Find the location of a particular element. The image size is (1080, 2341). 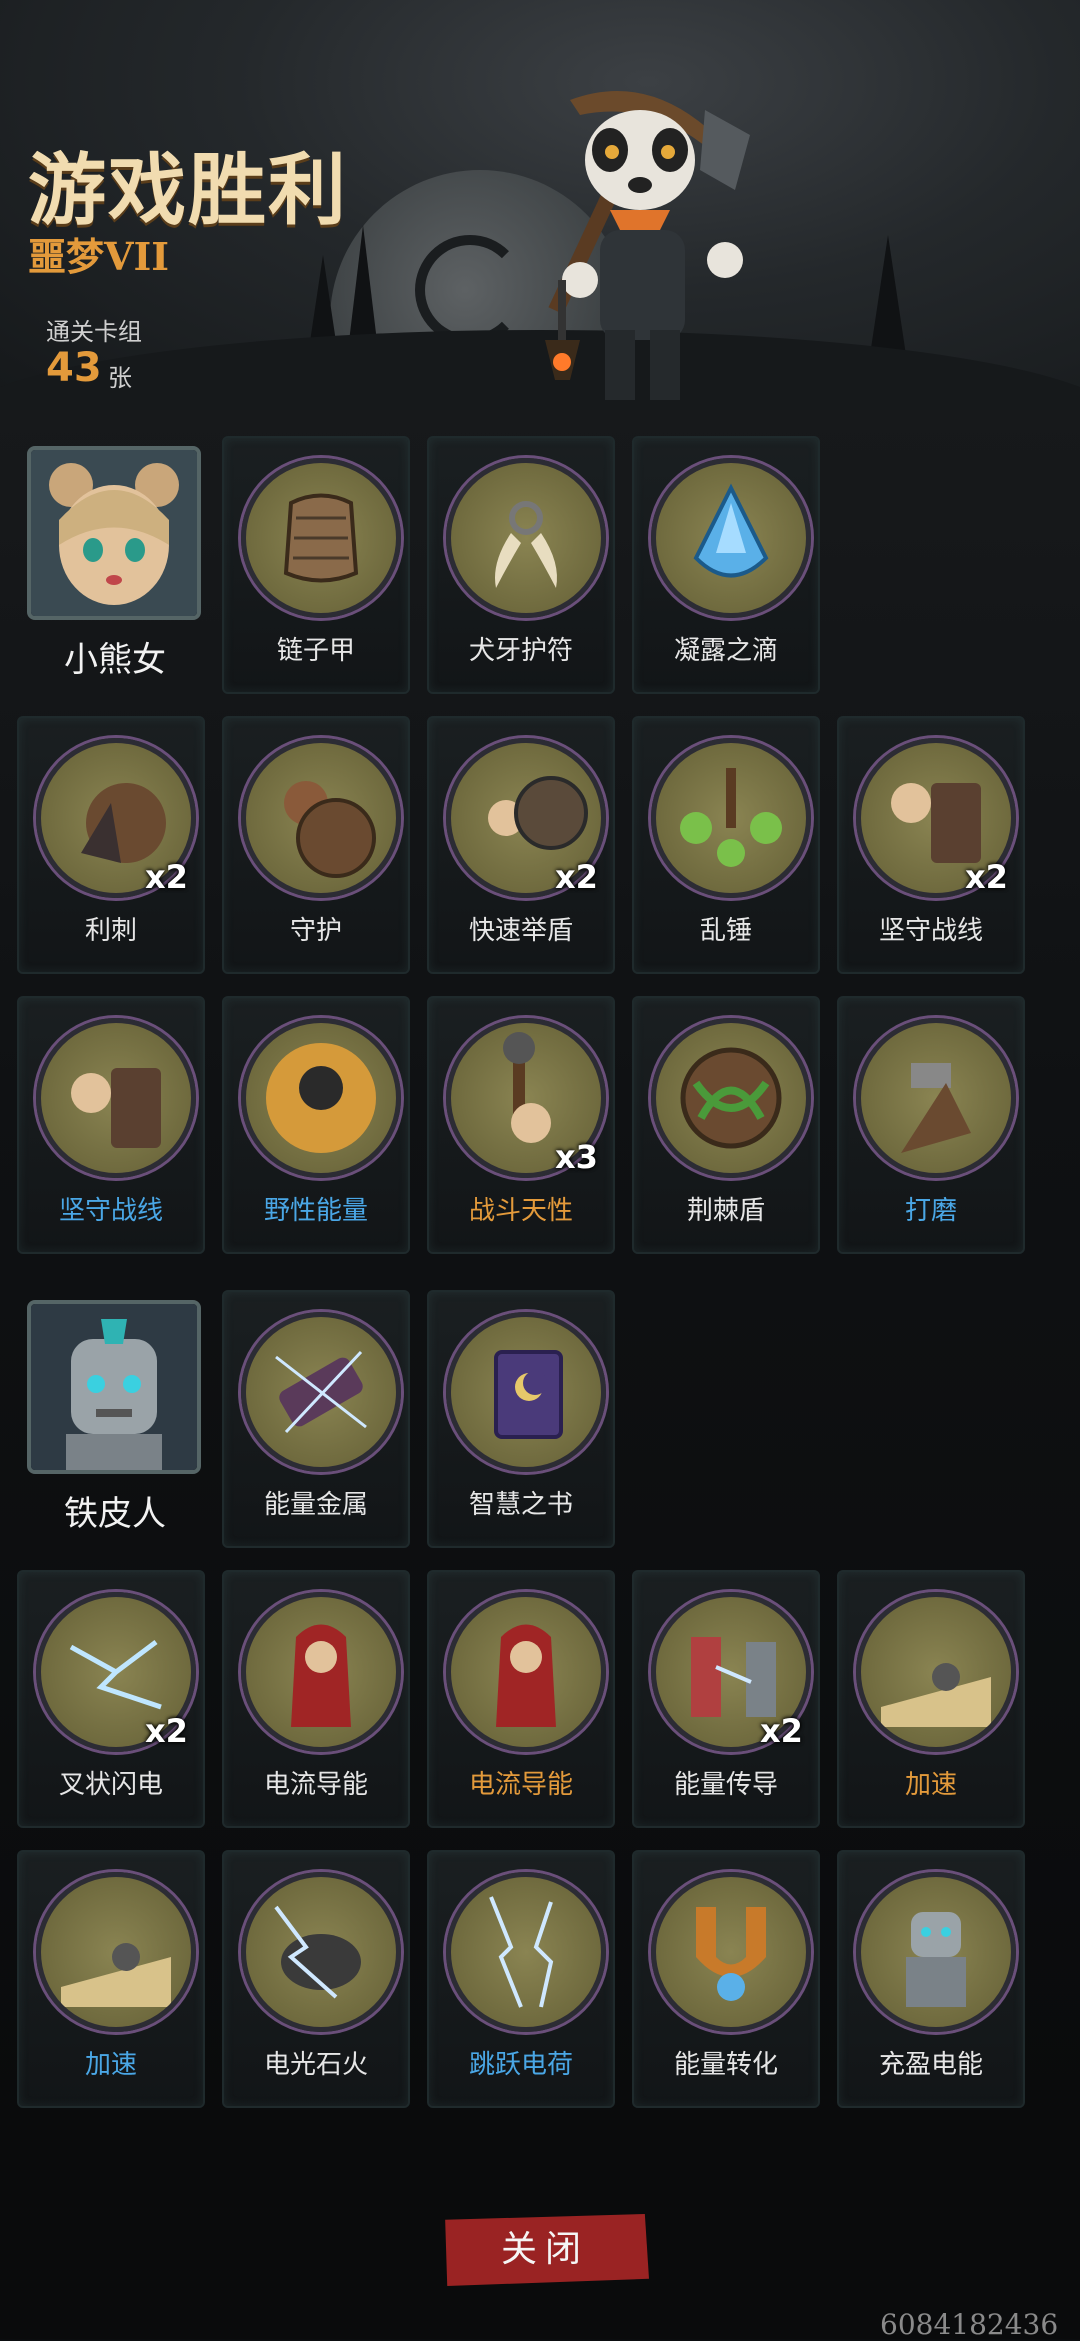

hold-the-line-icon is located at coordinates (116, 1098).